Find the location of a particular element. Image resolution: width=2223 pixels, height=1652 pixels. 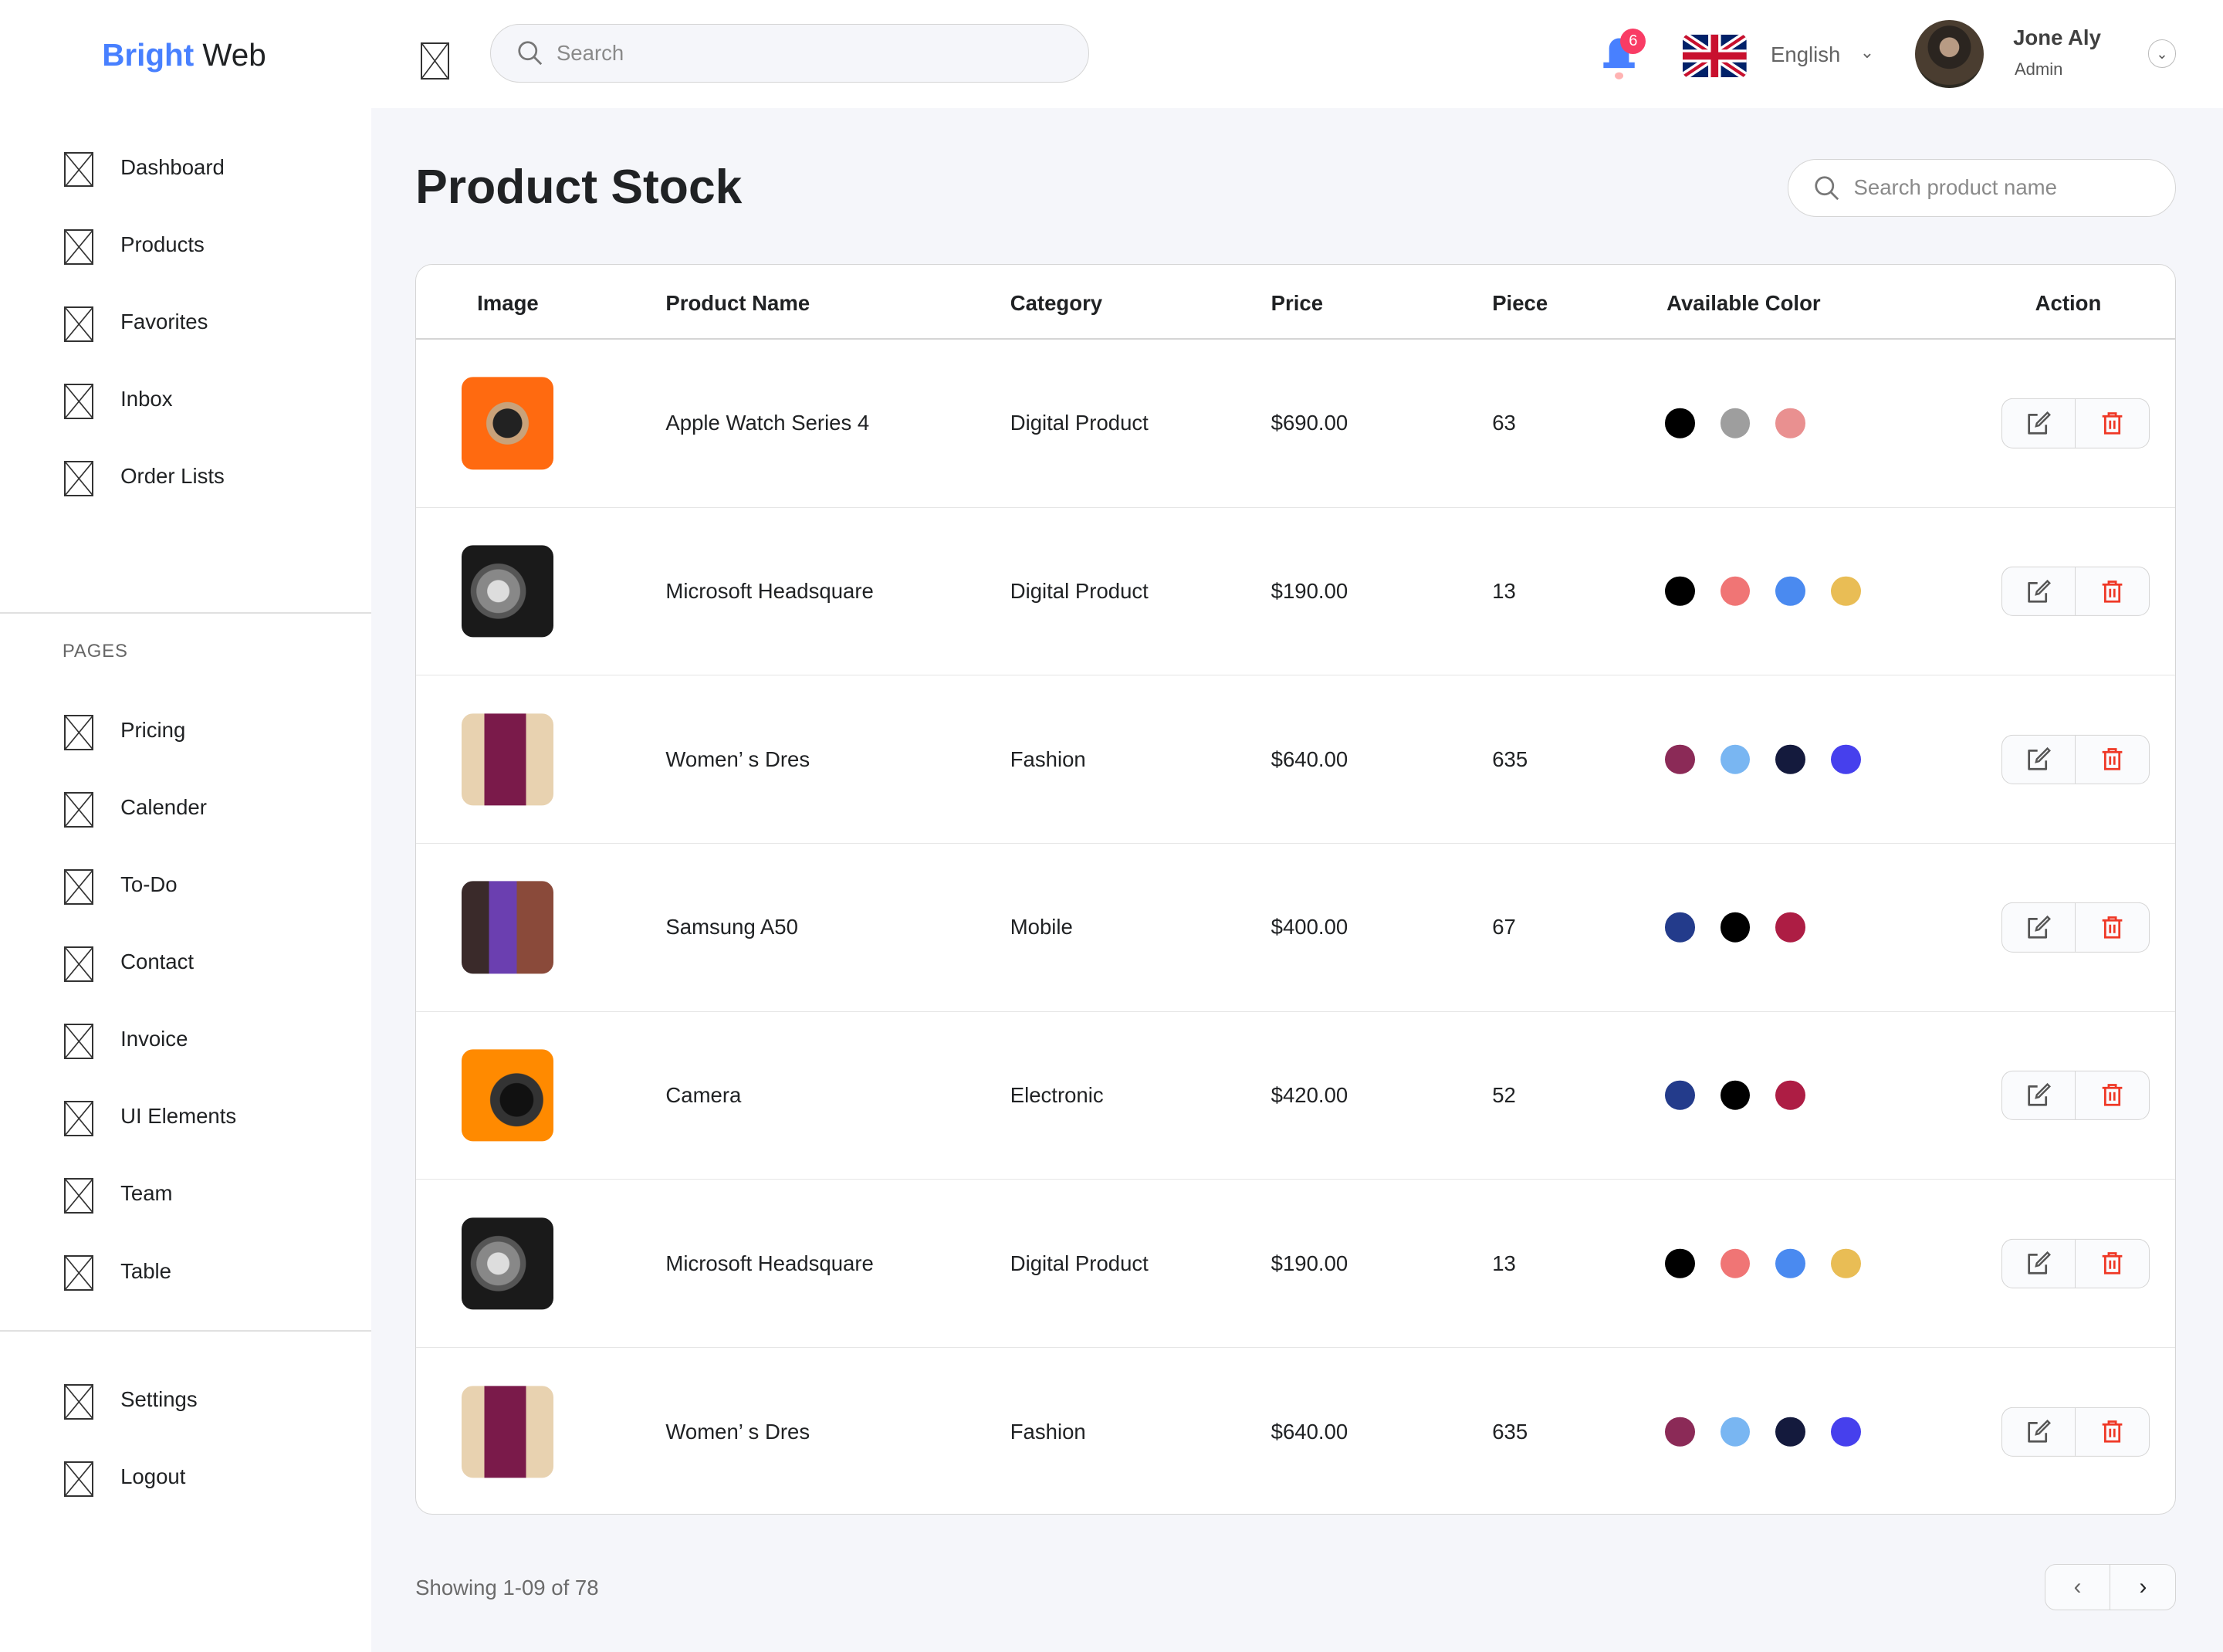

search-icon is located at coordinates (1827, 189).